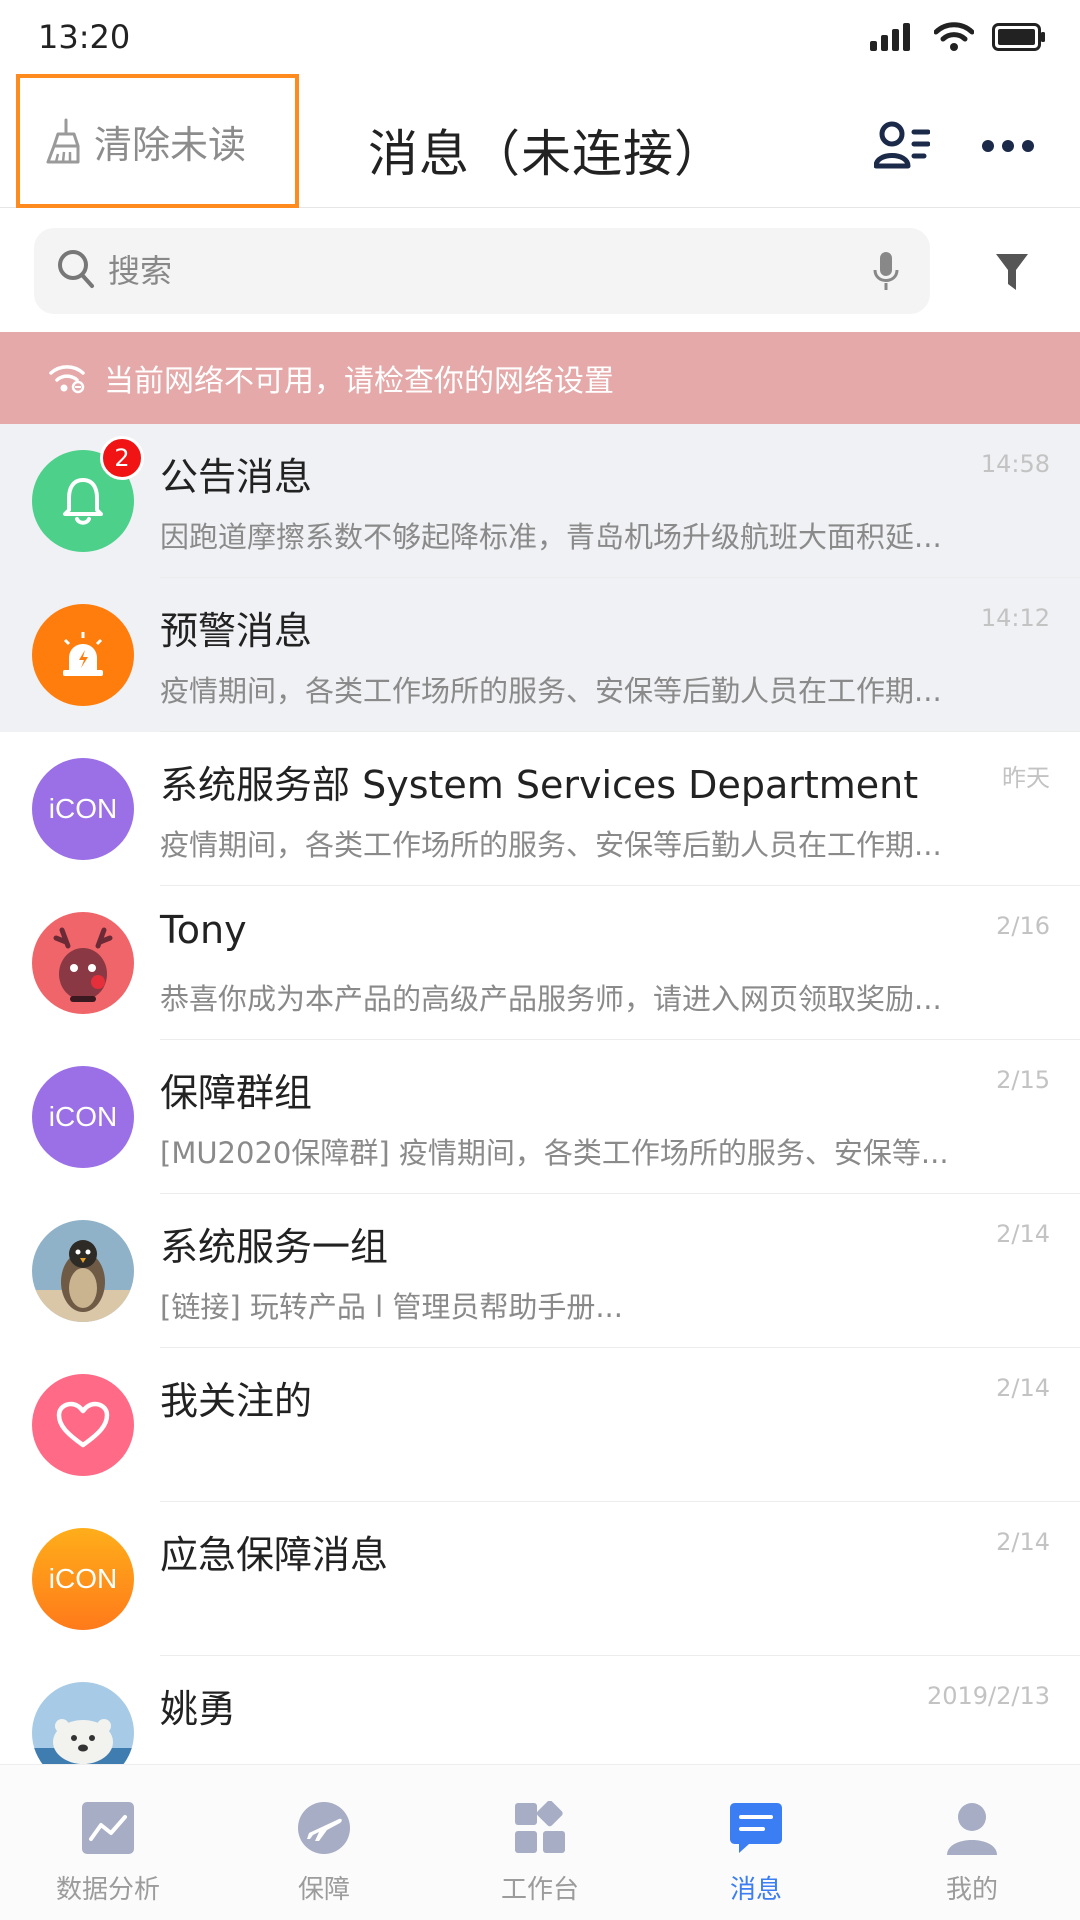 This screenshot has width=1080, height=1920. I want to click on status-bar: 13:20, so click(540, 40).